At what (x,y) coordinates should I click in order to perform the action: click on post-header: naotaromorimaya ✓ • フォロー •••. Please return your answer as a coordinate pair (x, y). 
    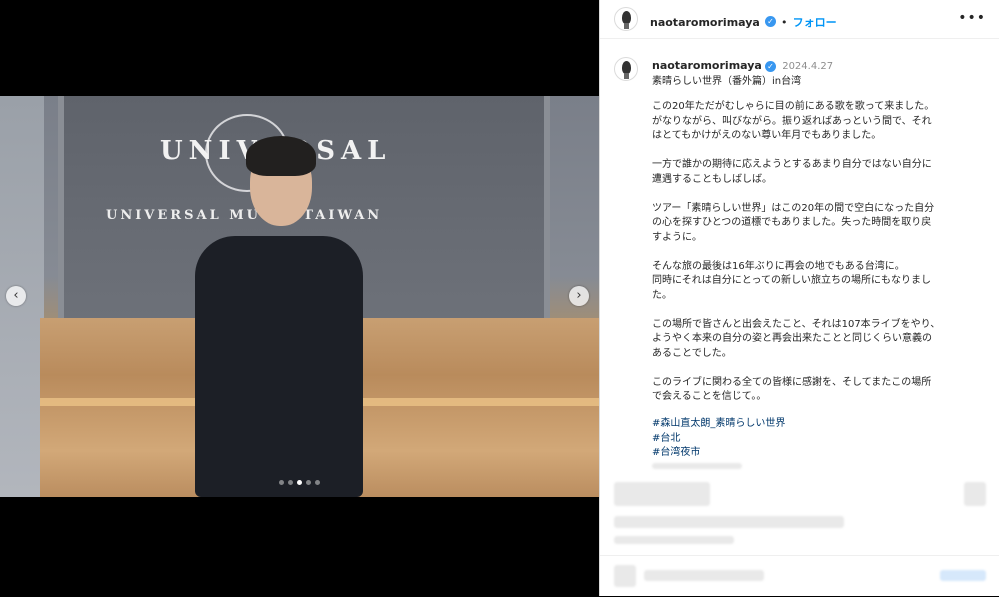
    Looking at the image, I should click on (799, 19).